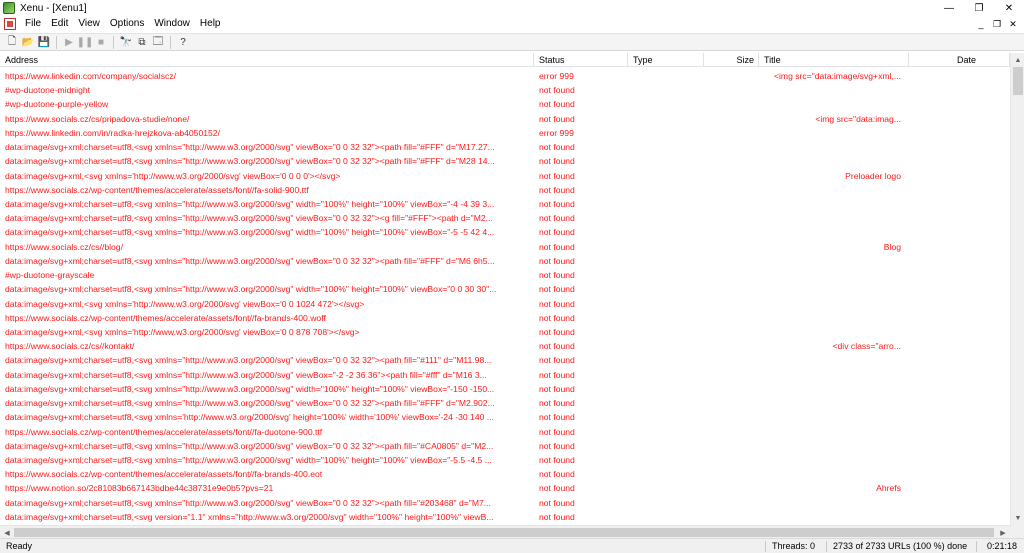 The image size is (1024, 553). I want to click on toolbar-separator, so click(170, 42).